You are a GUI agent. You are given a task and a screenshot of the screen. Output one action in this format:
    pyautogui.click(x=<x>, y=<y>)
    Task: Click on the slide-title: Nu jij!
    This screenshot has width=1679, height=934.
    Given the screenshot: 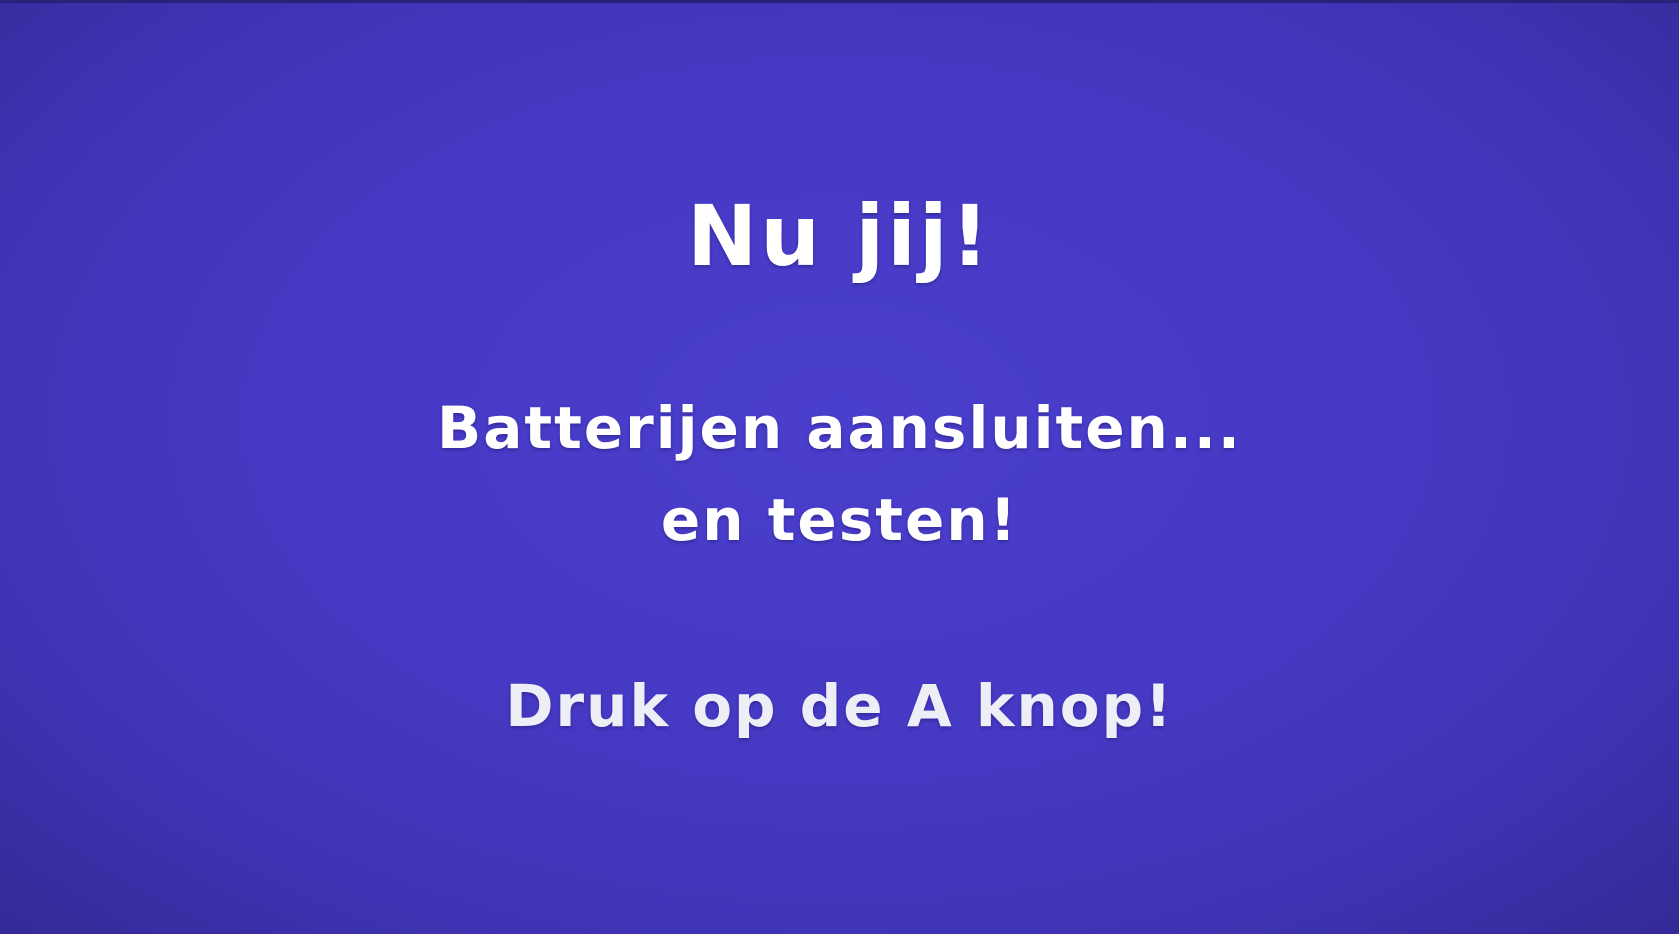 What is the action you would take?
    pyautogui.click(x=839, y=236)
    